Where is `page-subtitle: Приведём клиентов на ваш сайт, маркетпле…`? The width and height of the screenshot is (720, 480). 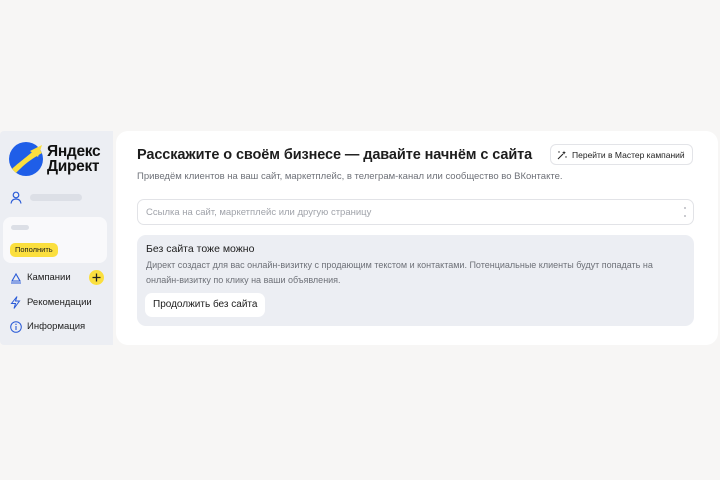 page-subtitle: Приведём клиентов на ваш сайт, маркетпле… is located at coordinates (350, 176).